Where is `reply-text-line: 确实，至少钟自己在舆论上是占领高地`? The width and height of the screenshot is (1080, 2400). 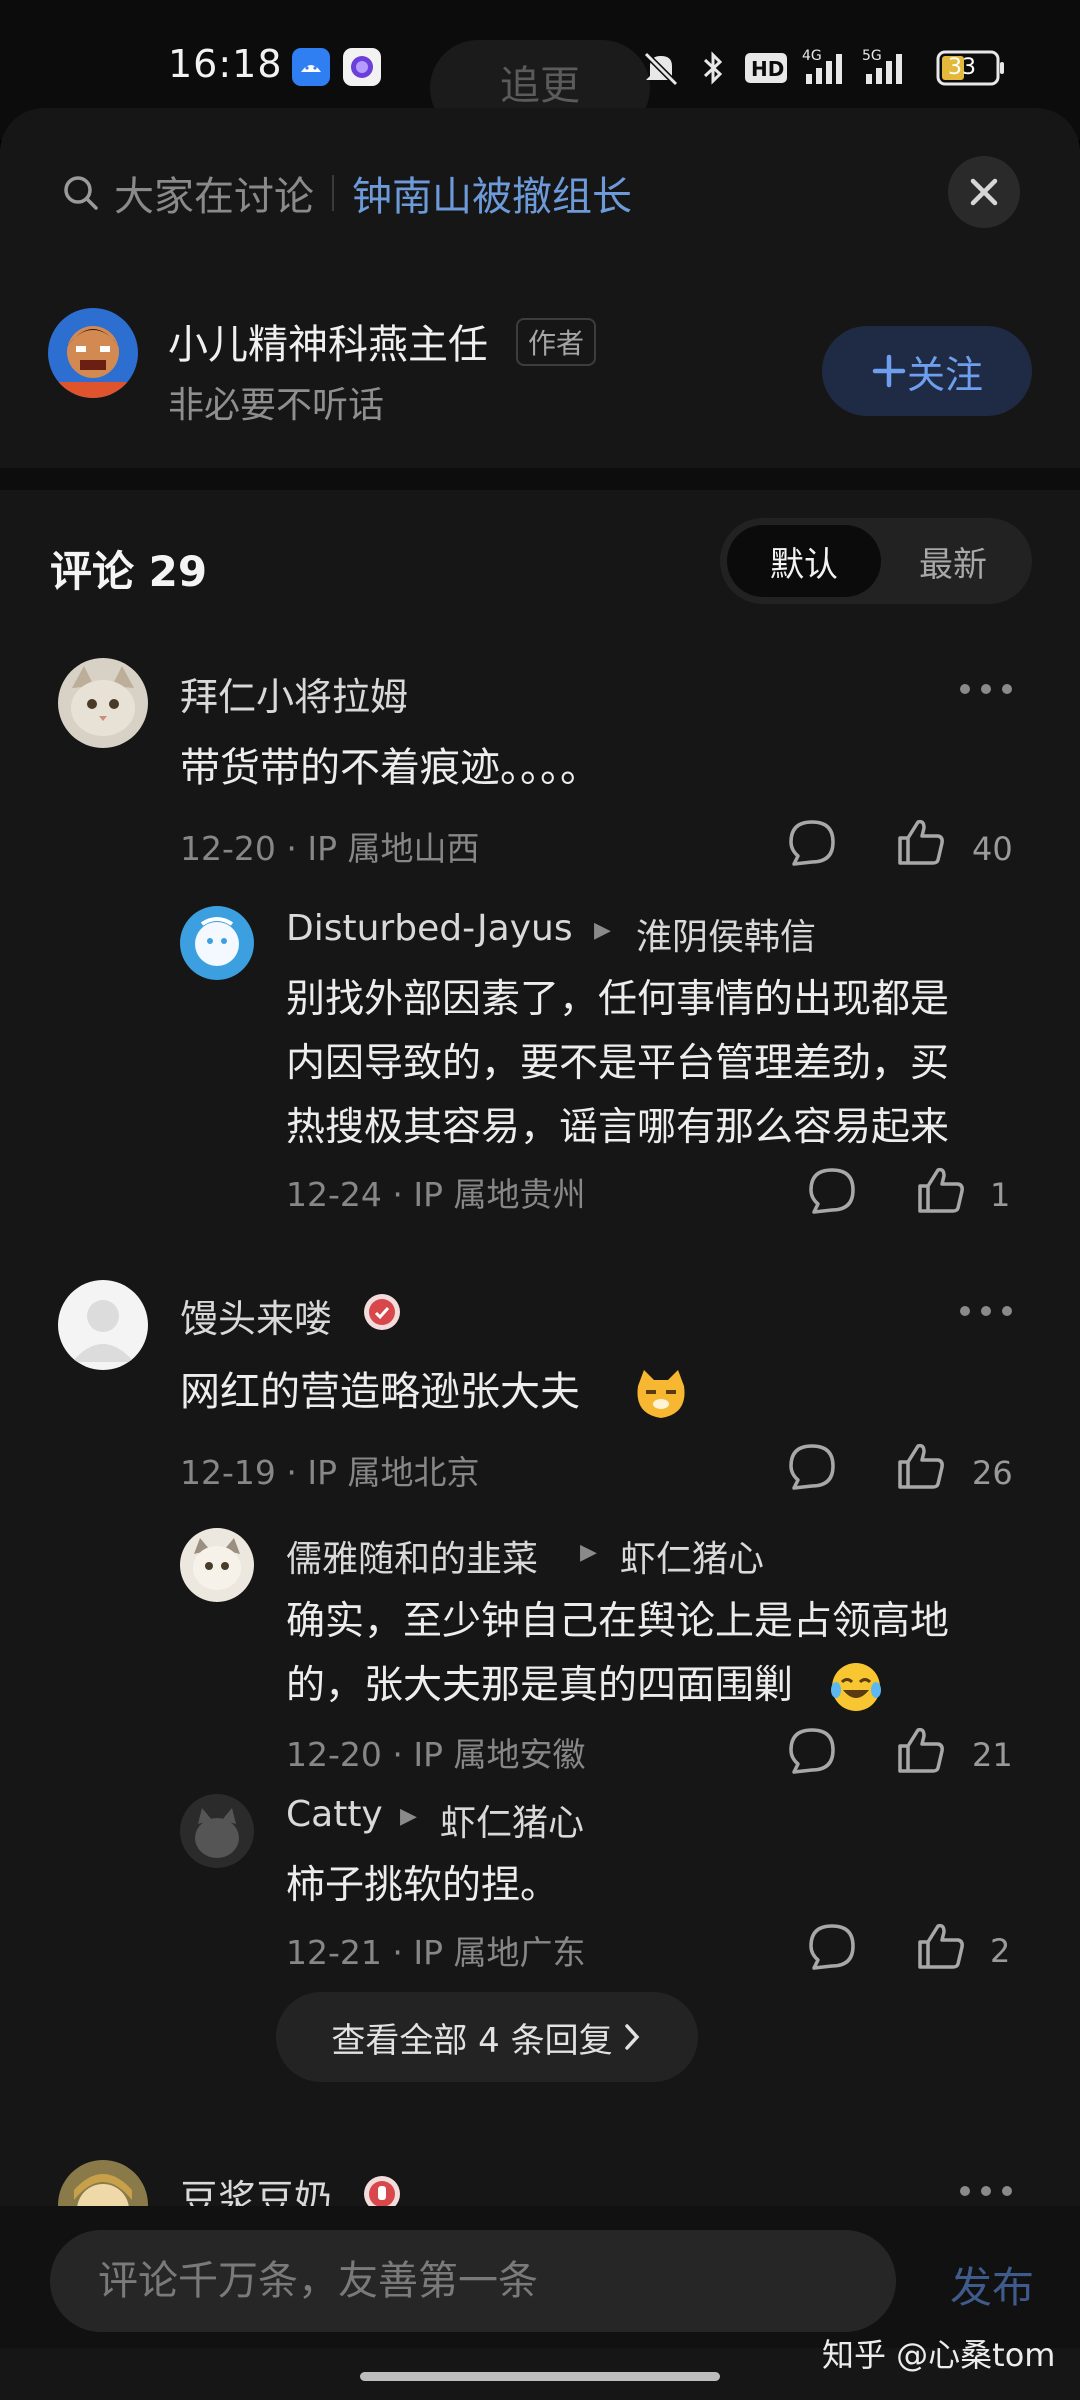 reply-text-line: 确实，至少钟自己在舆论上是占领高地 is located at coordinates (618, 1621).